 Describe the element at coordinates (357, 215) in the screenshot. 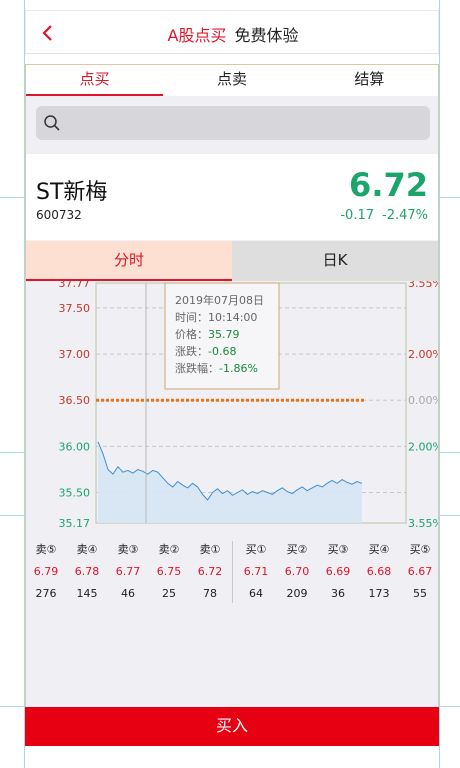

I see `stock-change-value: -0.17` at that location.